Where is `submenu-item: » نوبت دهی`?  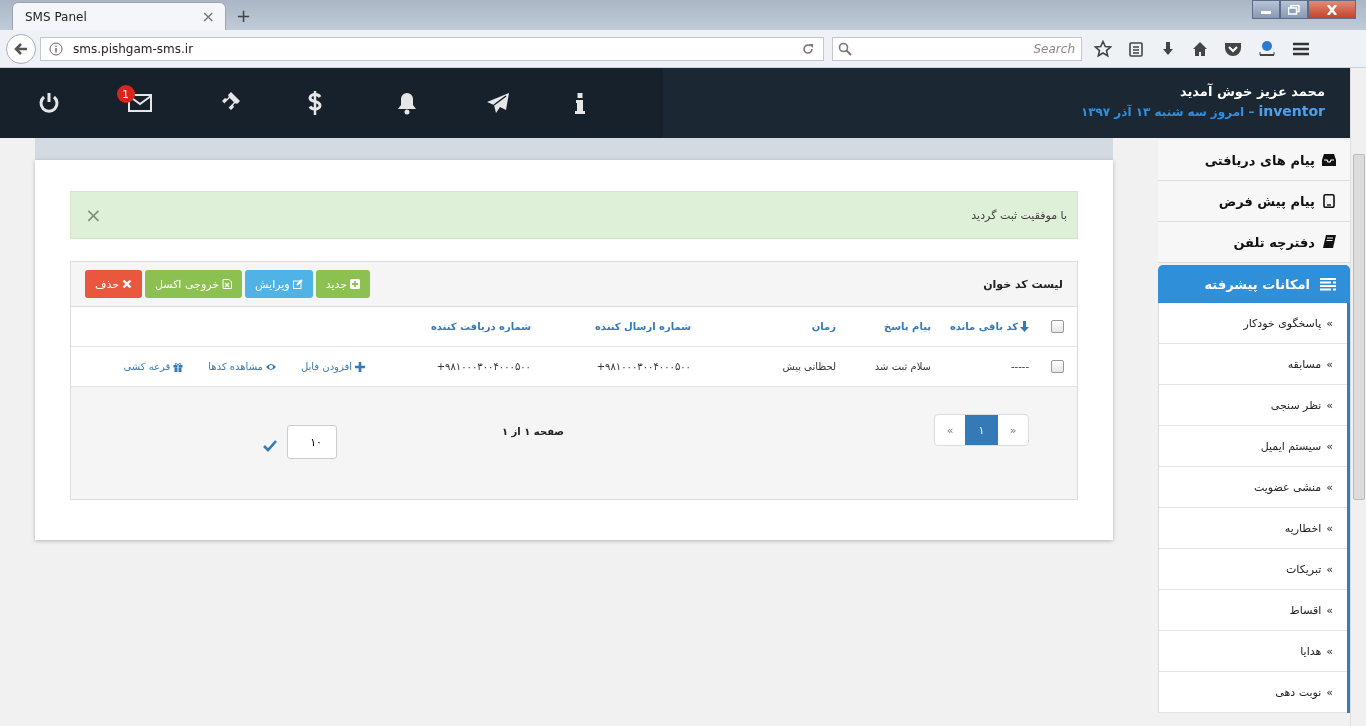
submenu-item: » نوبت دهی is located at coordinates (1253, 692).